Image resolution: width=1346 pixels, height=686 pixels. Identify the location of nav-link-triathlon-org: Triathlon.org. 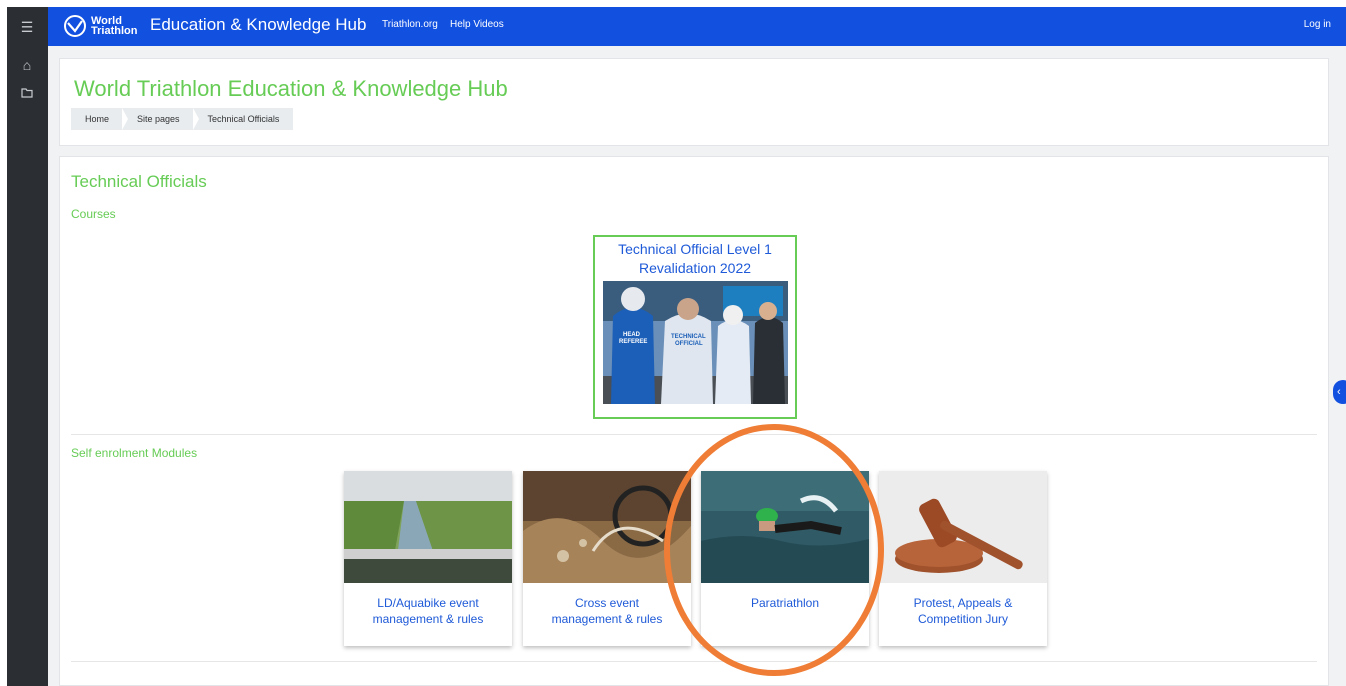
(410, 24).